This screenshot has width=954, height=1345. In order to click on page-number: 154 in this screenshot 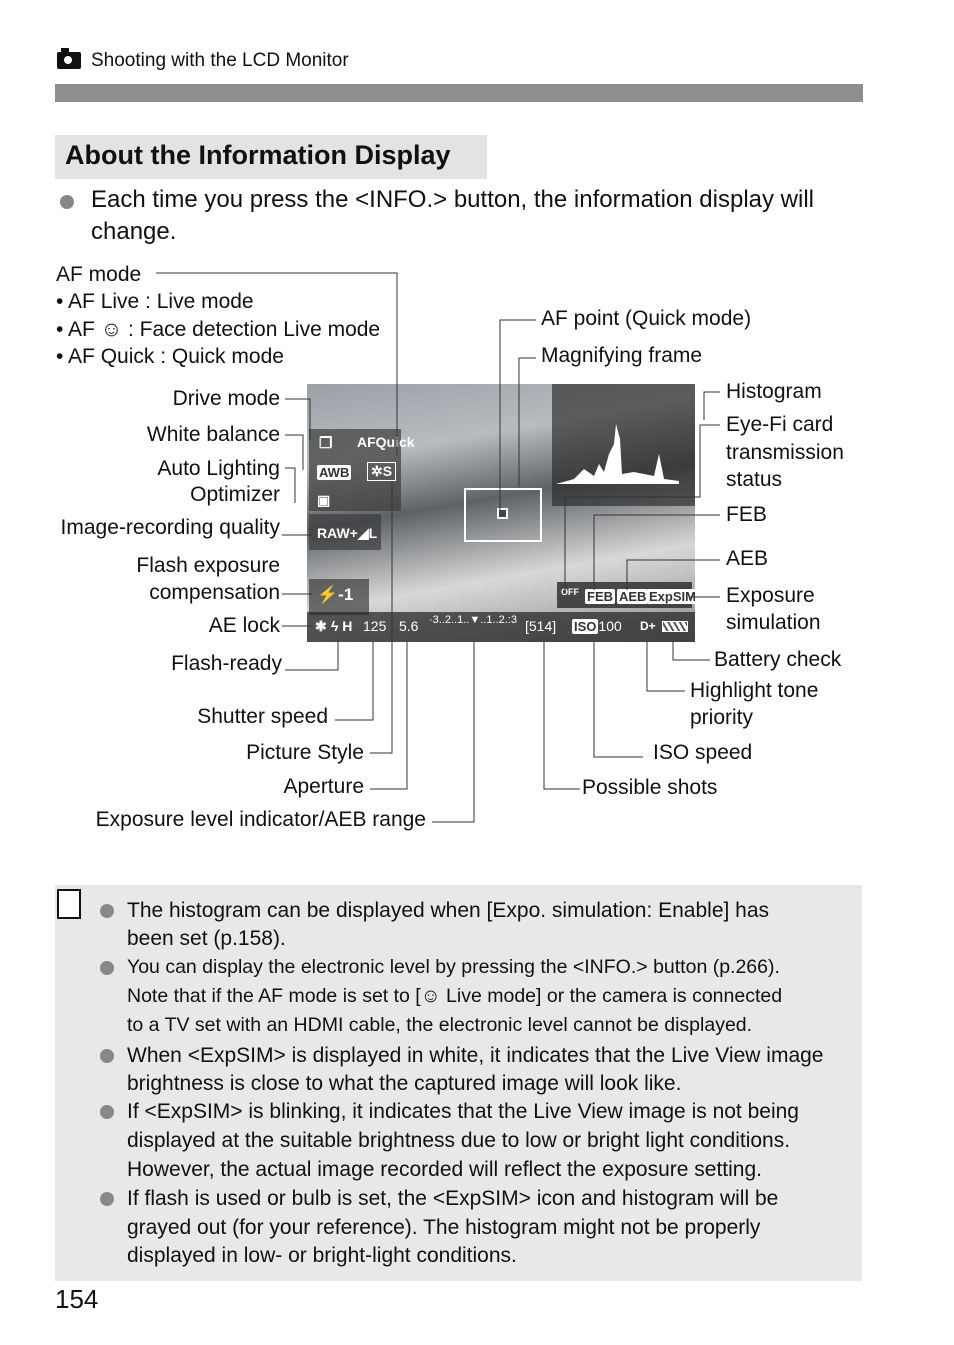, I will do `click(77, 1299)`.